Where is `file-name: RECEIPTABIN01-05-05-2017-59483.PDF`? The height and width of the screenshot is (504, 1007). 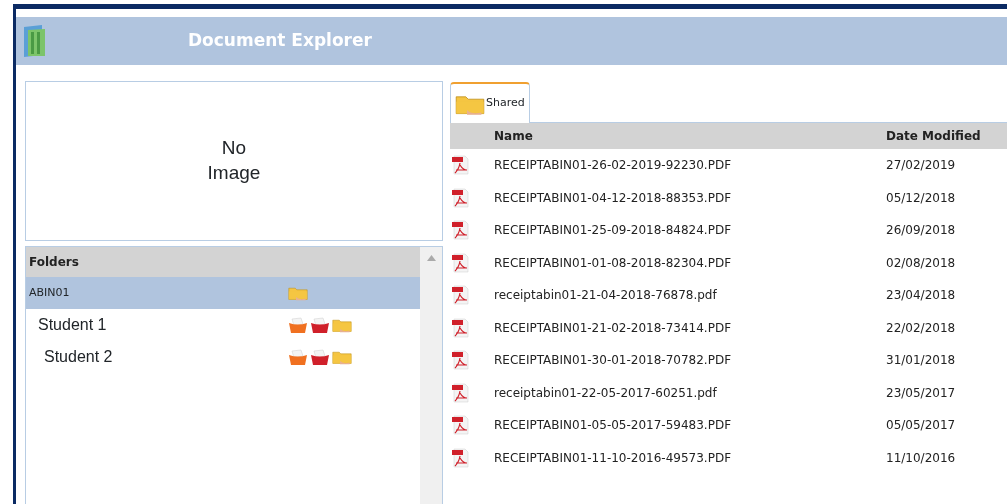
file-name: RECEIPTABIN01-05-05-2017-59483.PDF is located at coordinates (690, 425).